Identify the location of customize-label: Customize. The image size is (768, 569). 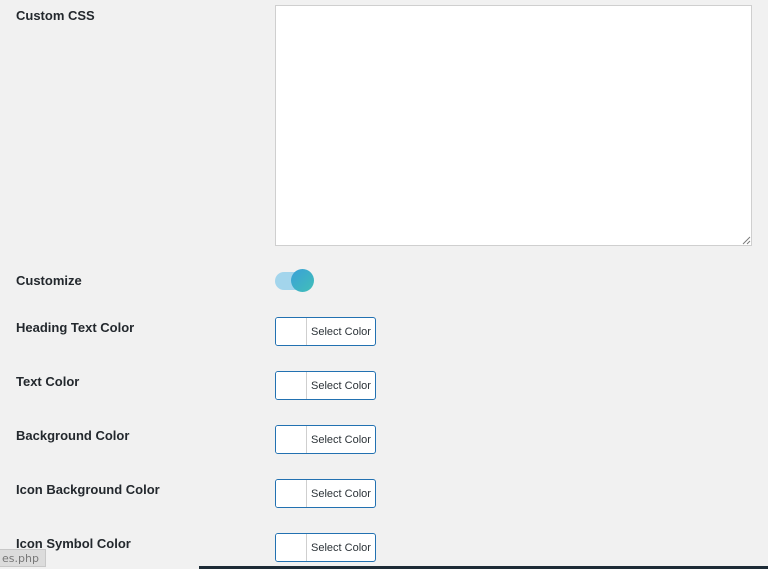
(49, 280).